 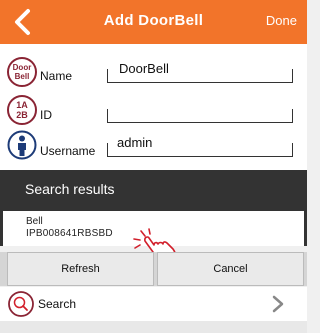 I want to click on id-field, so click(x=200, y=116).